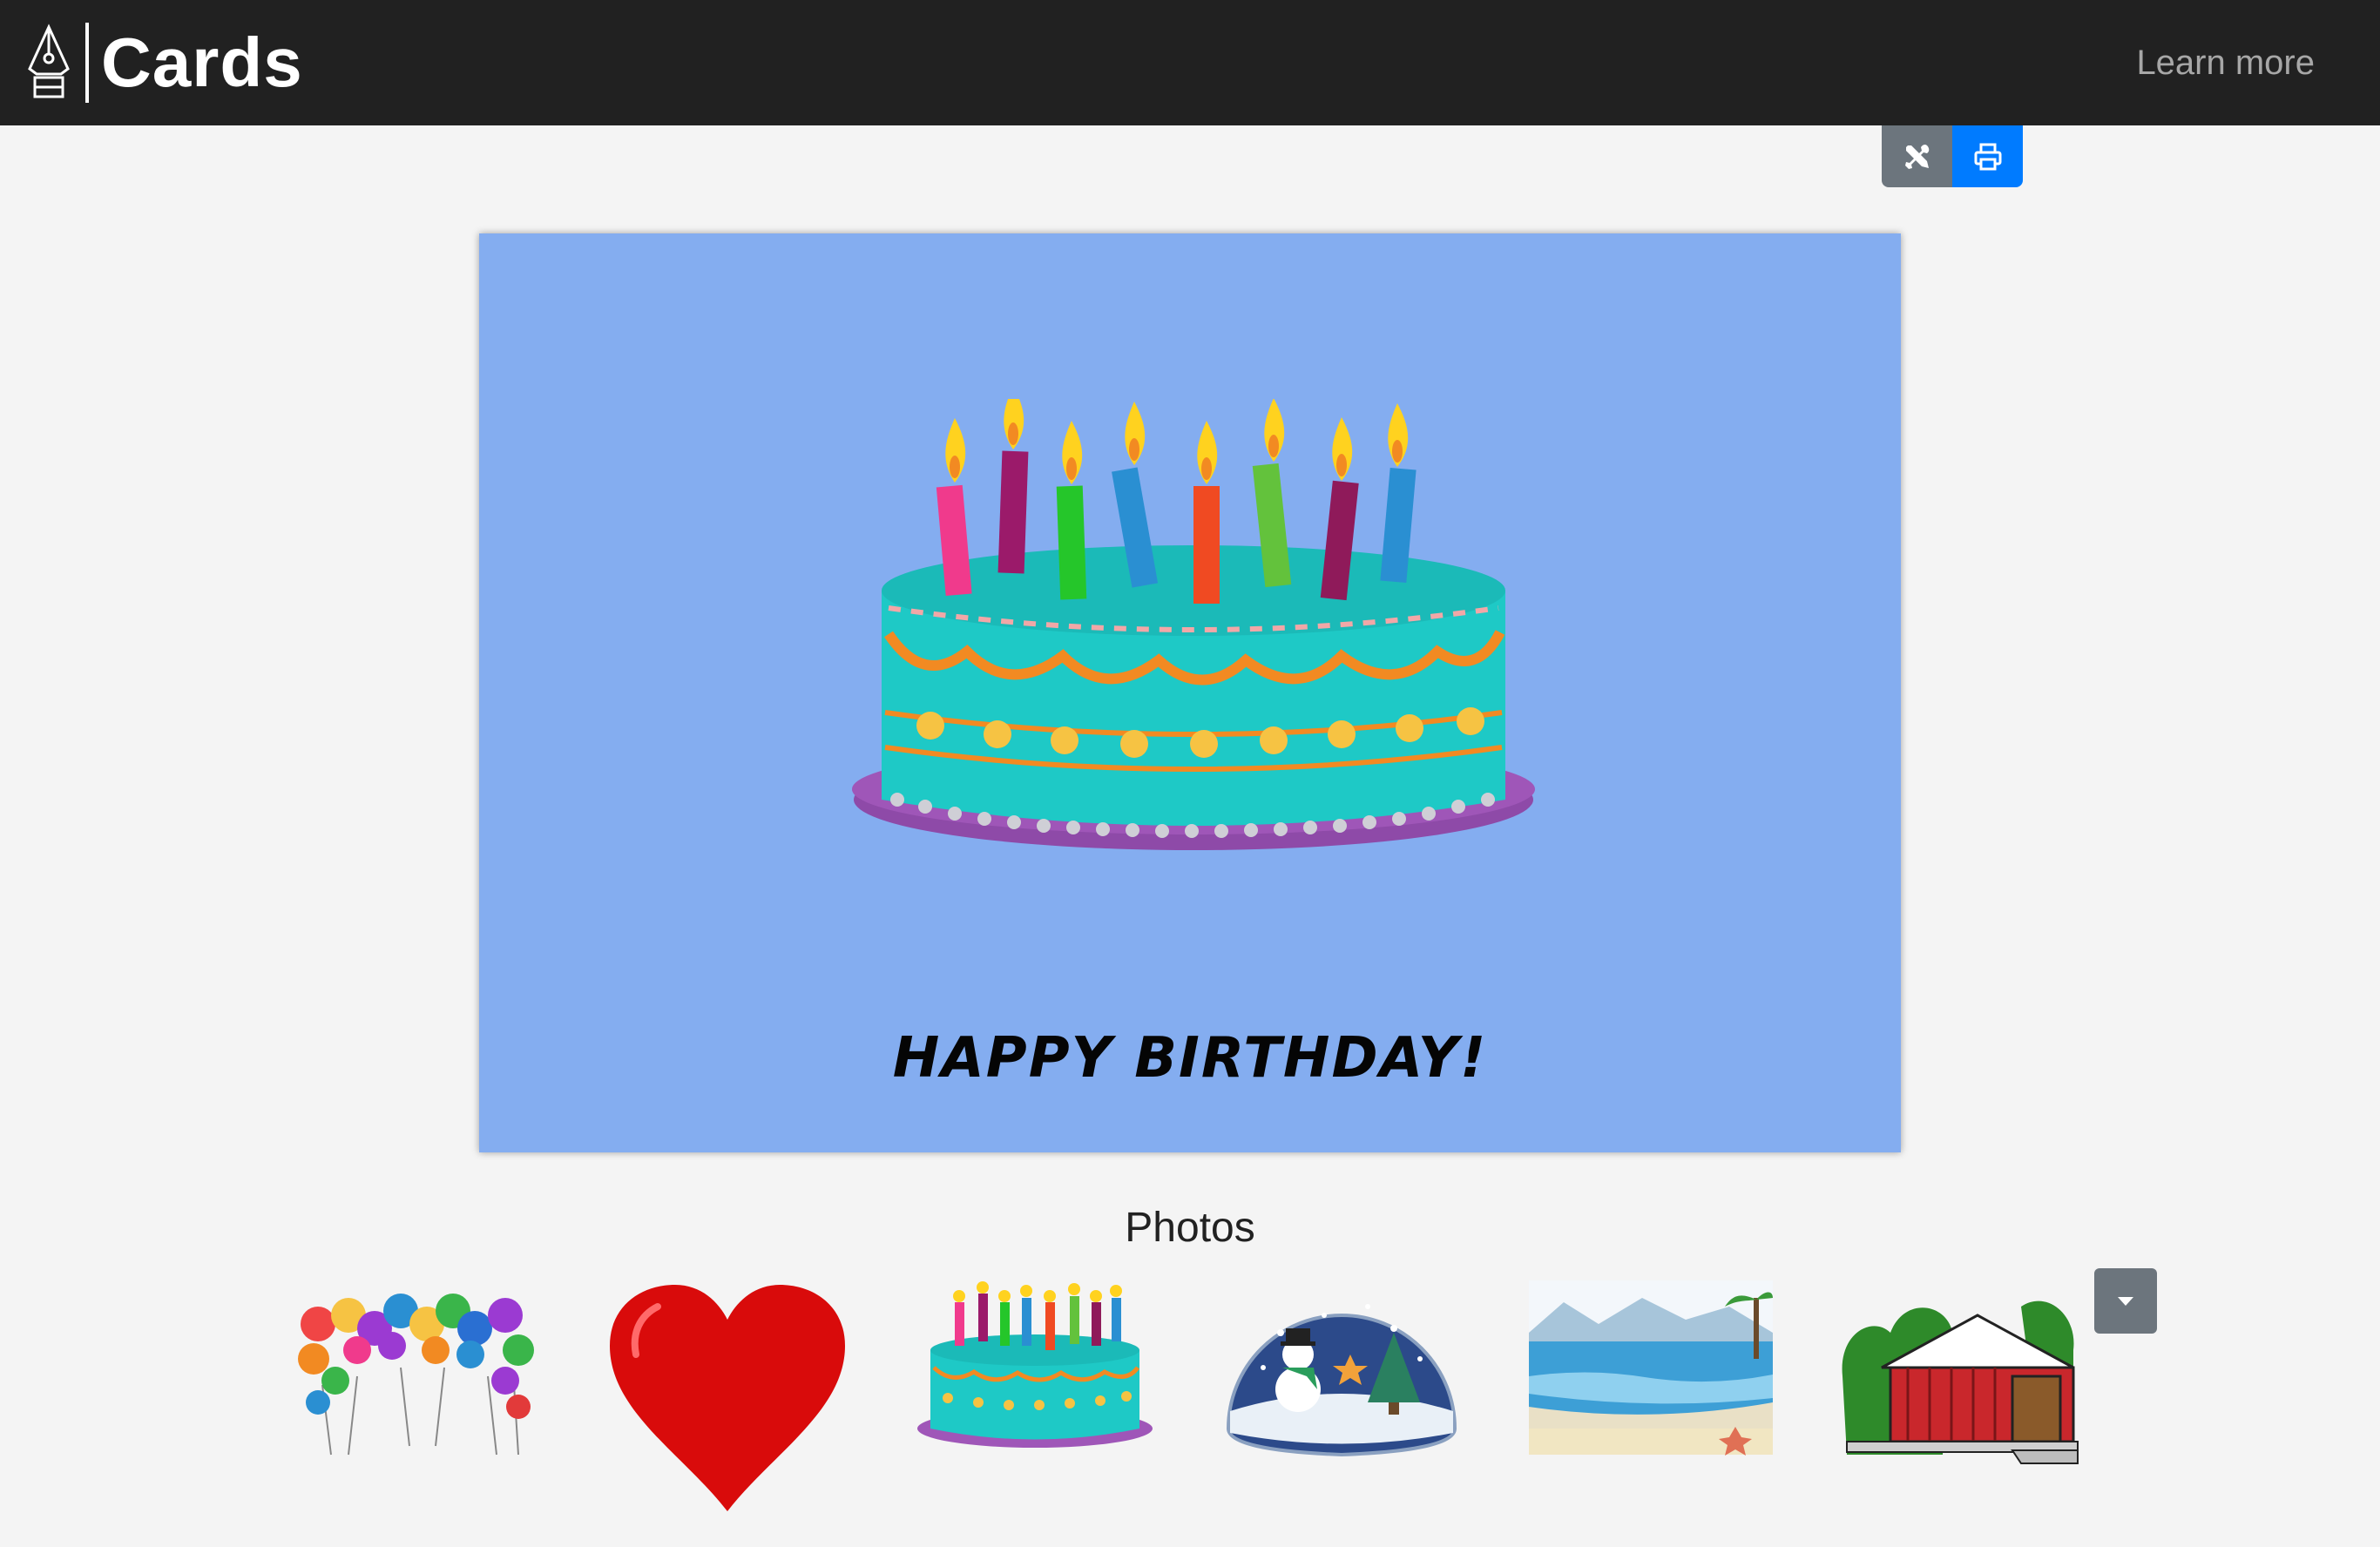 This screenshot has width=2380, height=1547. I want to click on photo-birthday-cake, so click(1035, 1398).